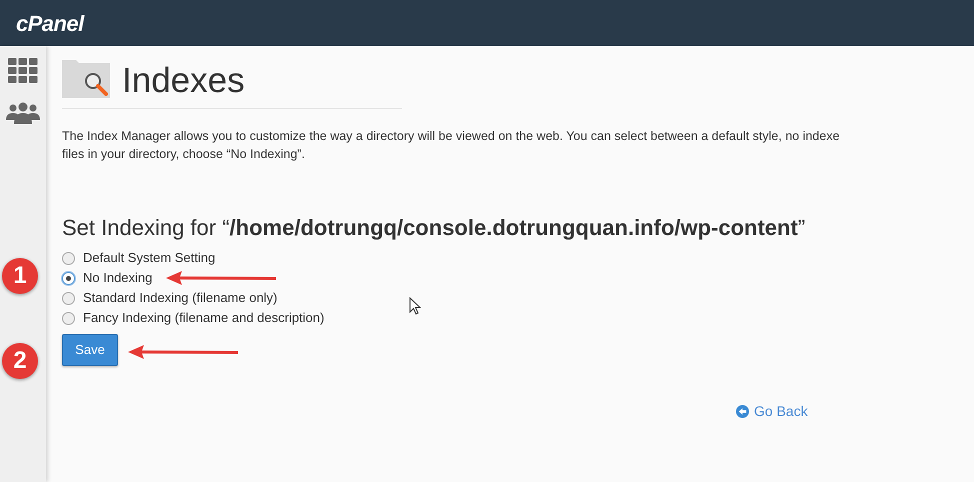  Describe the element at coordinates (90, 350) in the screenshot. I see `save-button: Save` at that location.